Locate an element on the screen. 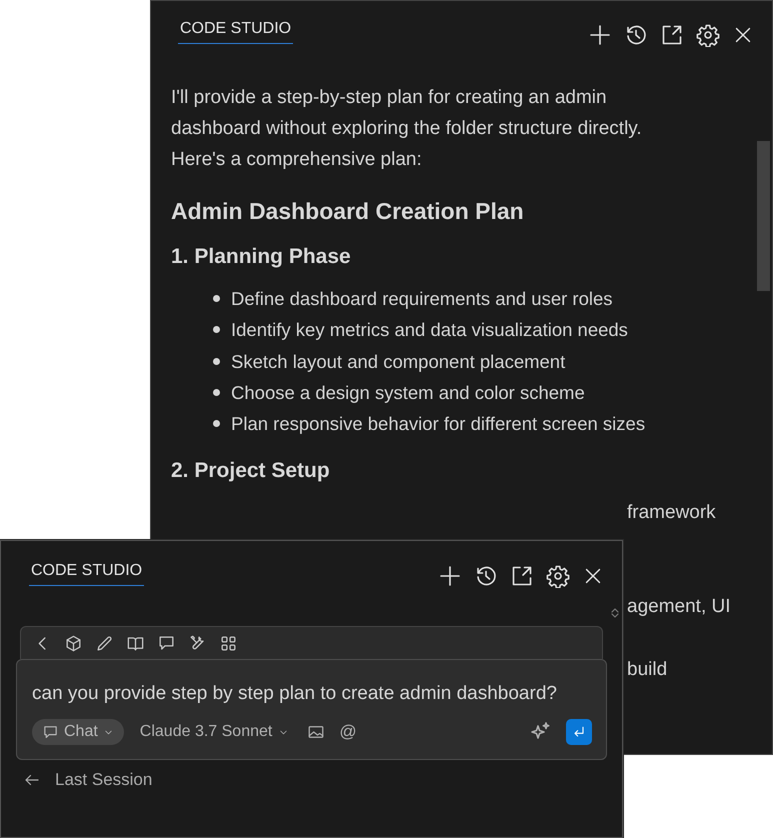 This screenshot has height=838, width=773. scroll-arrows-icon is located at coordinates (615, 613).